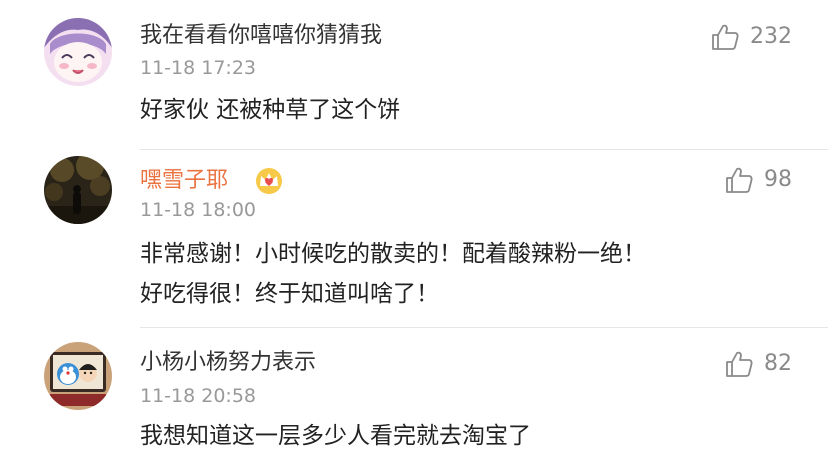 Image resolution: width=828 pixels, height=466 pixels. What do you see at coordinates (198, 68) in the screenshot?
I see `timestamp: 11-18 17:23` at bounding box center [198, 68].